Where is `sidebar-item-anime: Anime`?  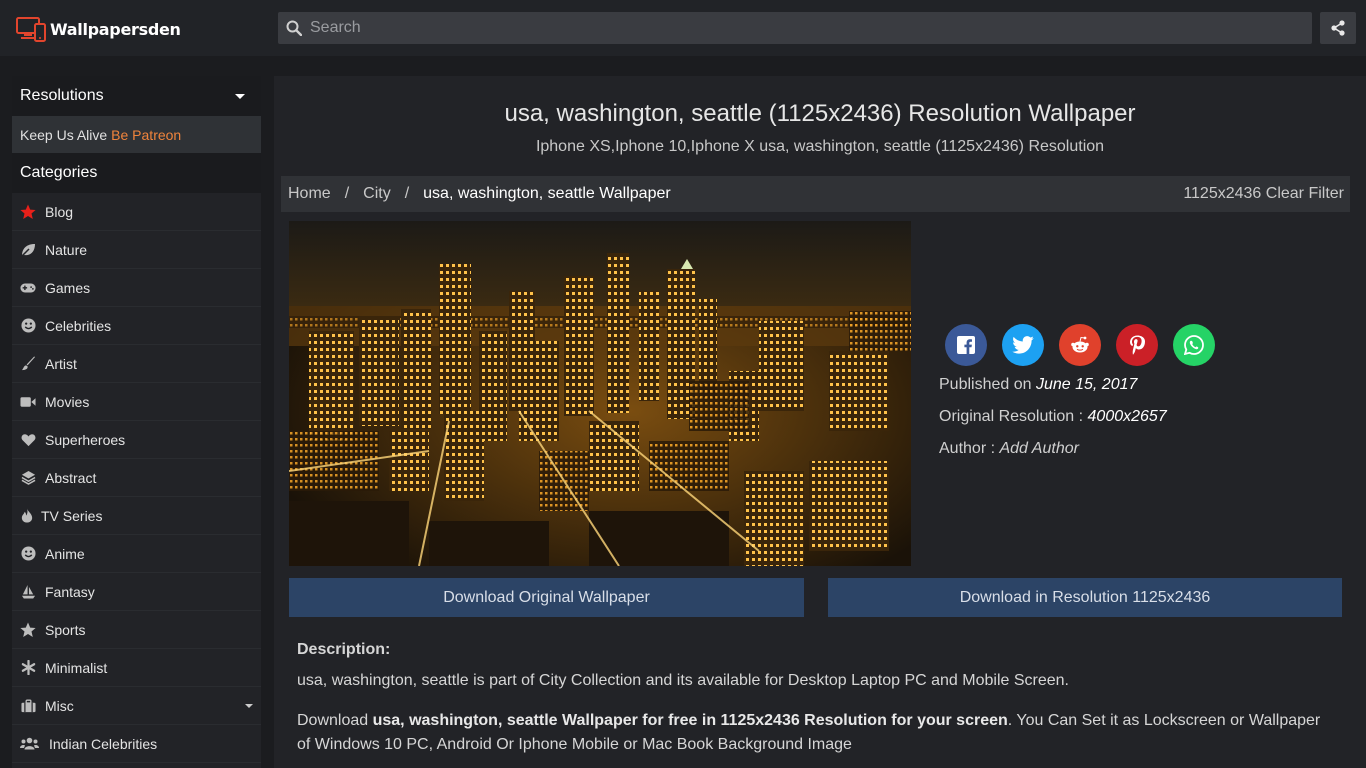
sidebar-item-anime: Anime is located at coordinates (136, 554).